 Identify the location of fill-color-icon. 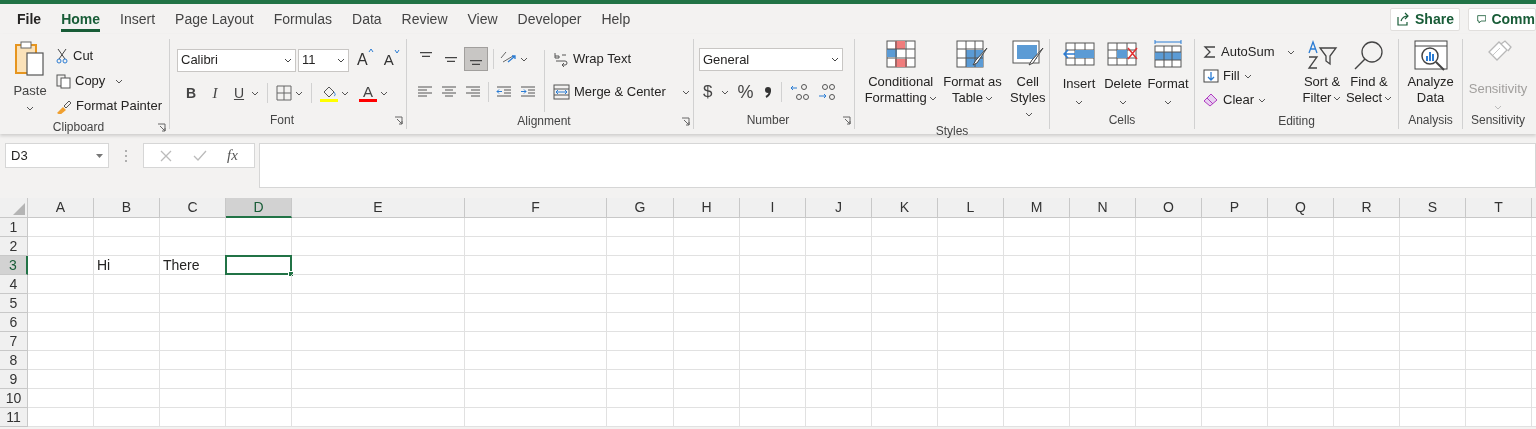
(329, 93).